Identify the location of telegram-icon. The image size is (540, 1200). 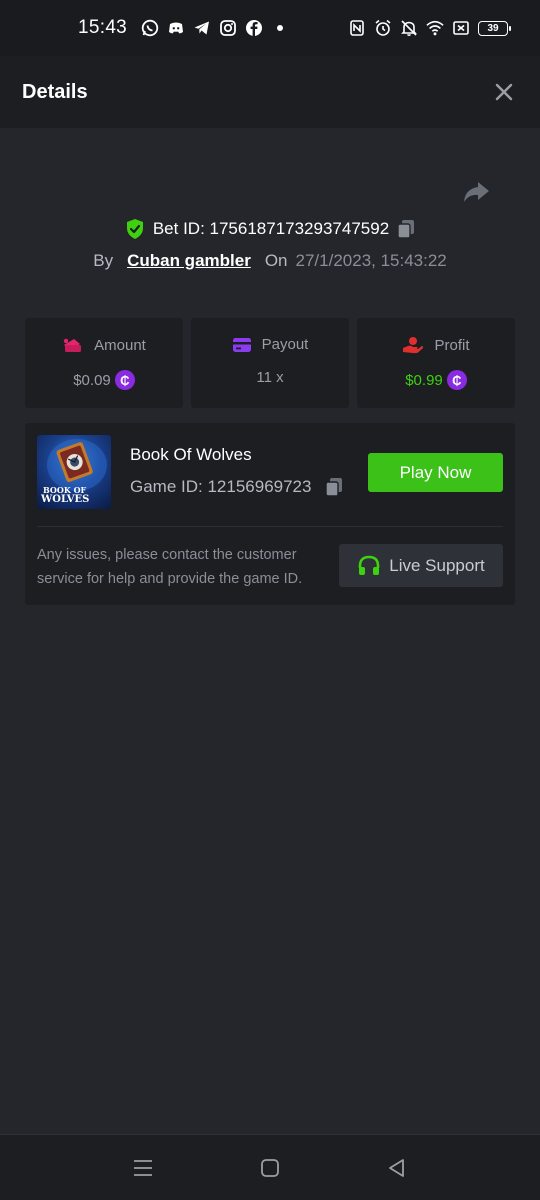
(202, 28).